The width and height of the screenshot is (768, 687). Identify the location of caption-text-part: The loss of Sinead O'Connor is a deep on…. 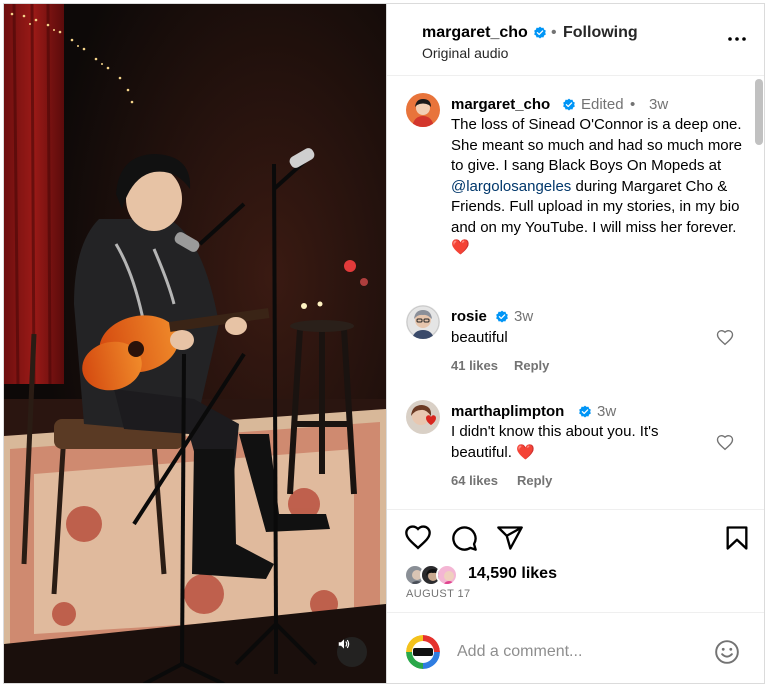
(596, 145).